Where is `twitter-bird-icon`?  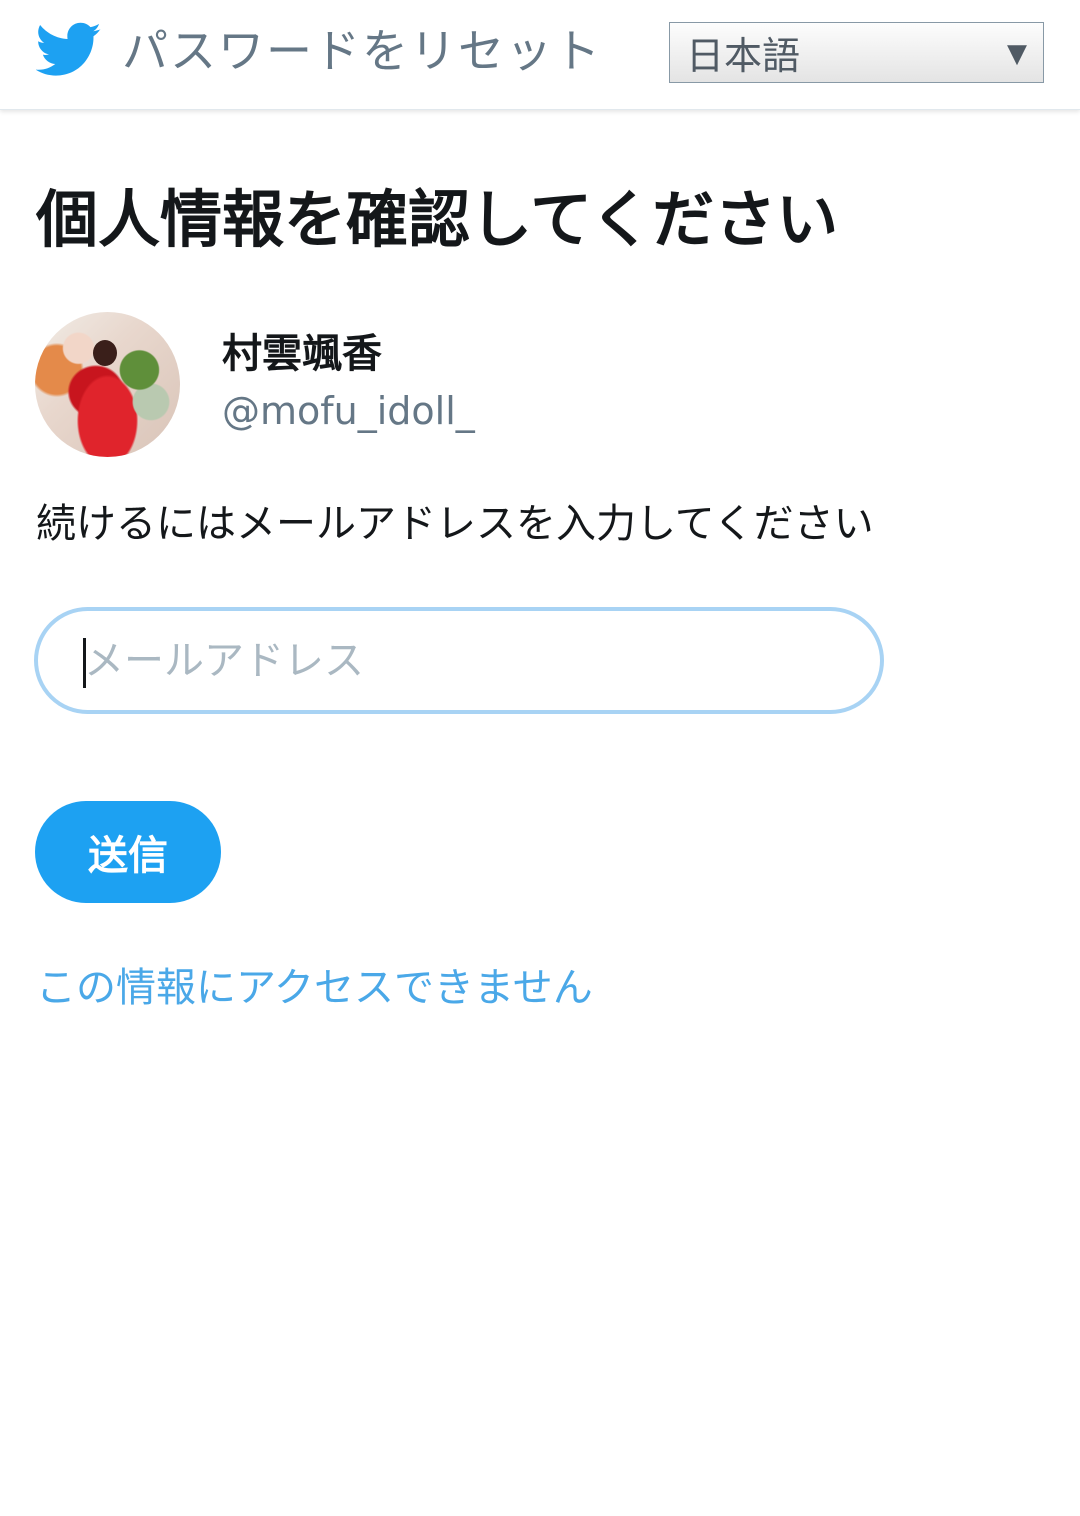 twitter-bird-icon is located at coordinates (69, 50).